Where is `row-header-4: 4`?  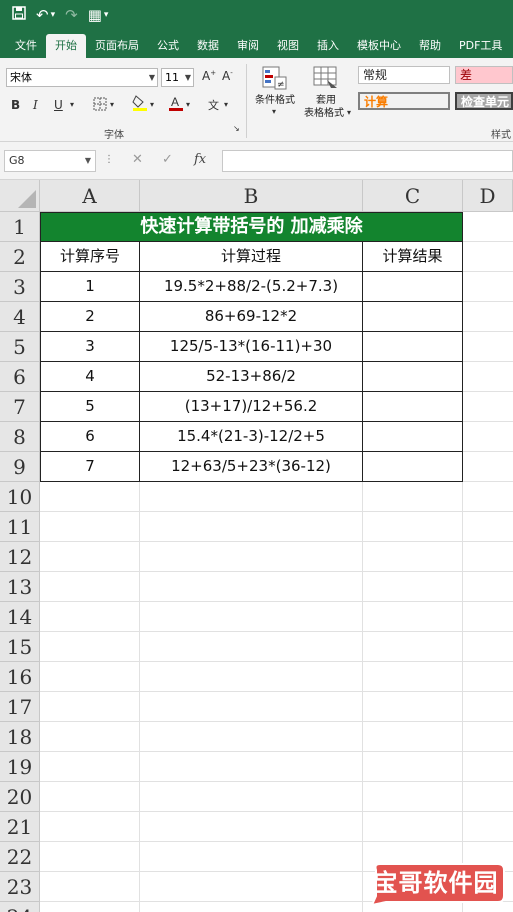
row-header-4: 4 is located at coordinates (20, 317).